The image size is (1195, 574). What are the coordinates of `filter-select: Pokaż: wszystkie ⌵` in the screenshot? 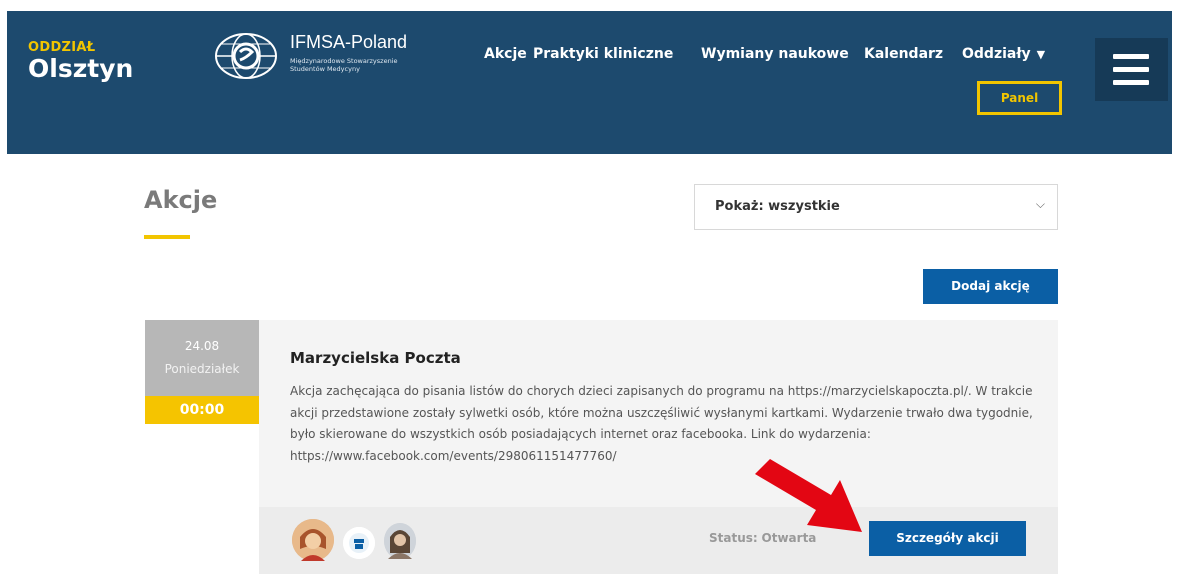 It's located at (876, 207).